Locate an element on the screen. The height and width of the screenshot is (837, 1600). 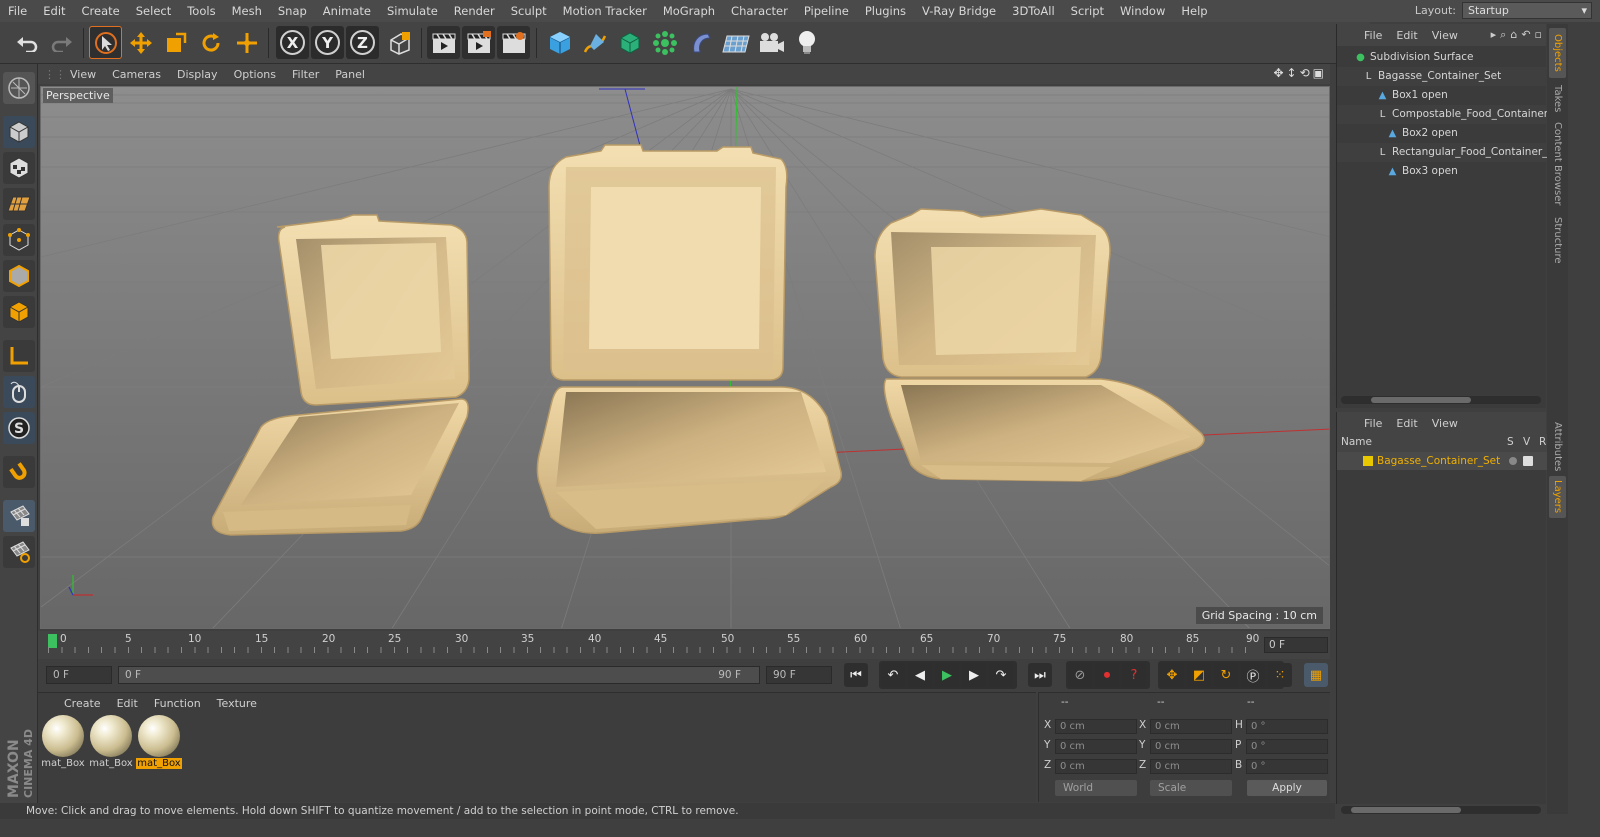
cube-primitive-button is located at coordinates (559, 42).